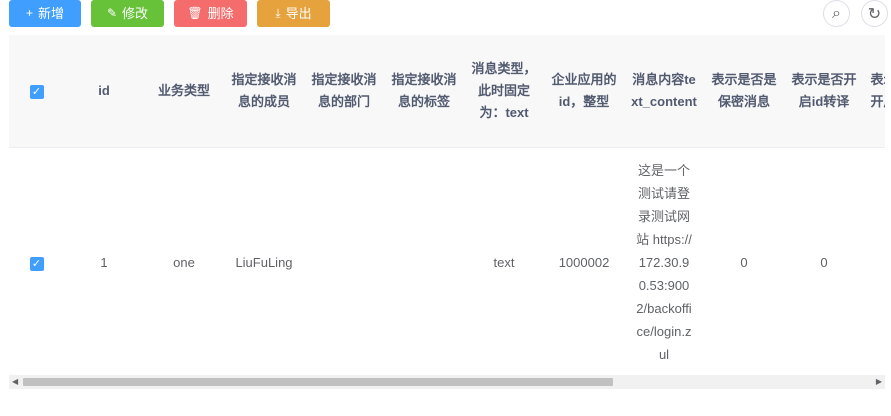 The width and height of the screenshot is (891, 416). What do you see at coordinates (874, 262) in the screenshot?
I see `cell-more` at bounding box center [874, 262].